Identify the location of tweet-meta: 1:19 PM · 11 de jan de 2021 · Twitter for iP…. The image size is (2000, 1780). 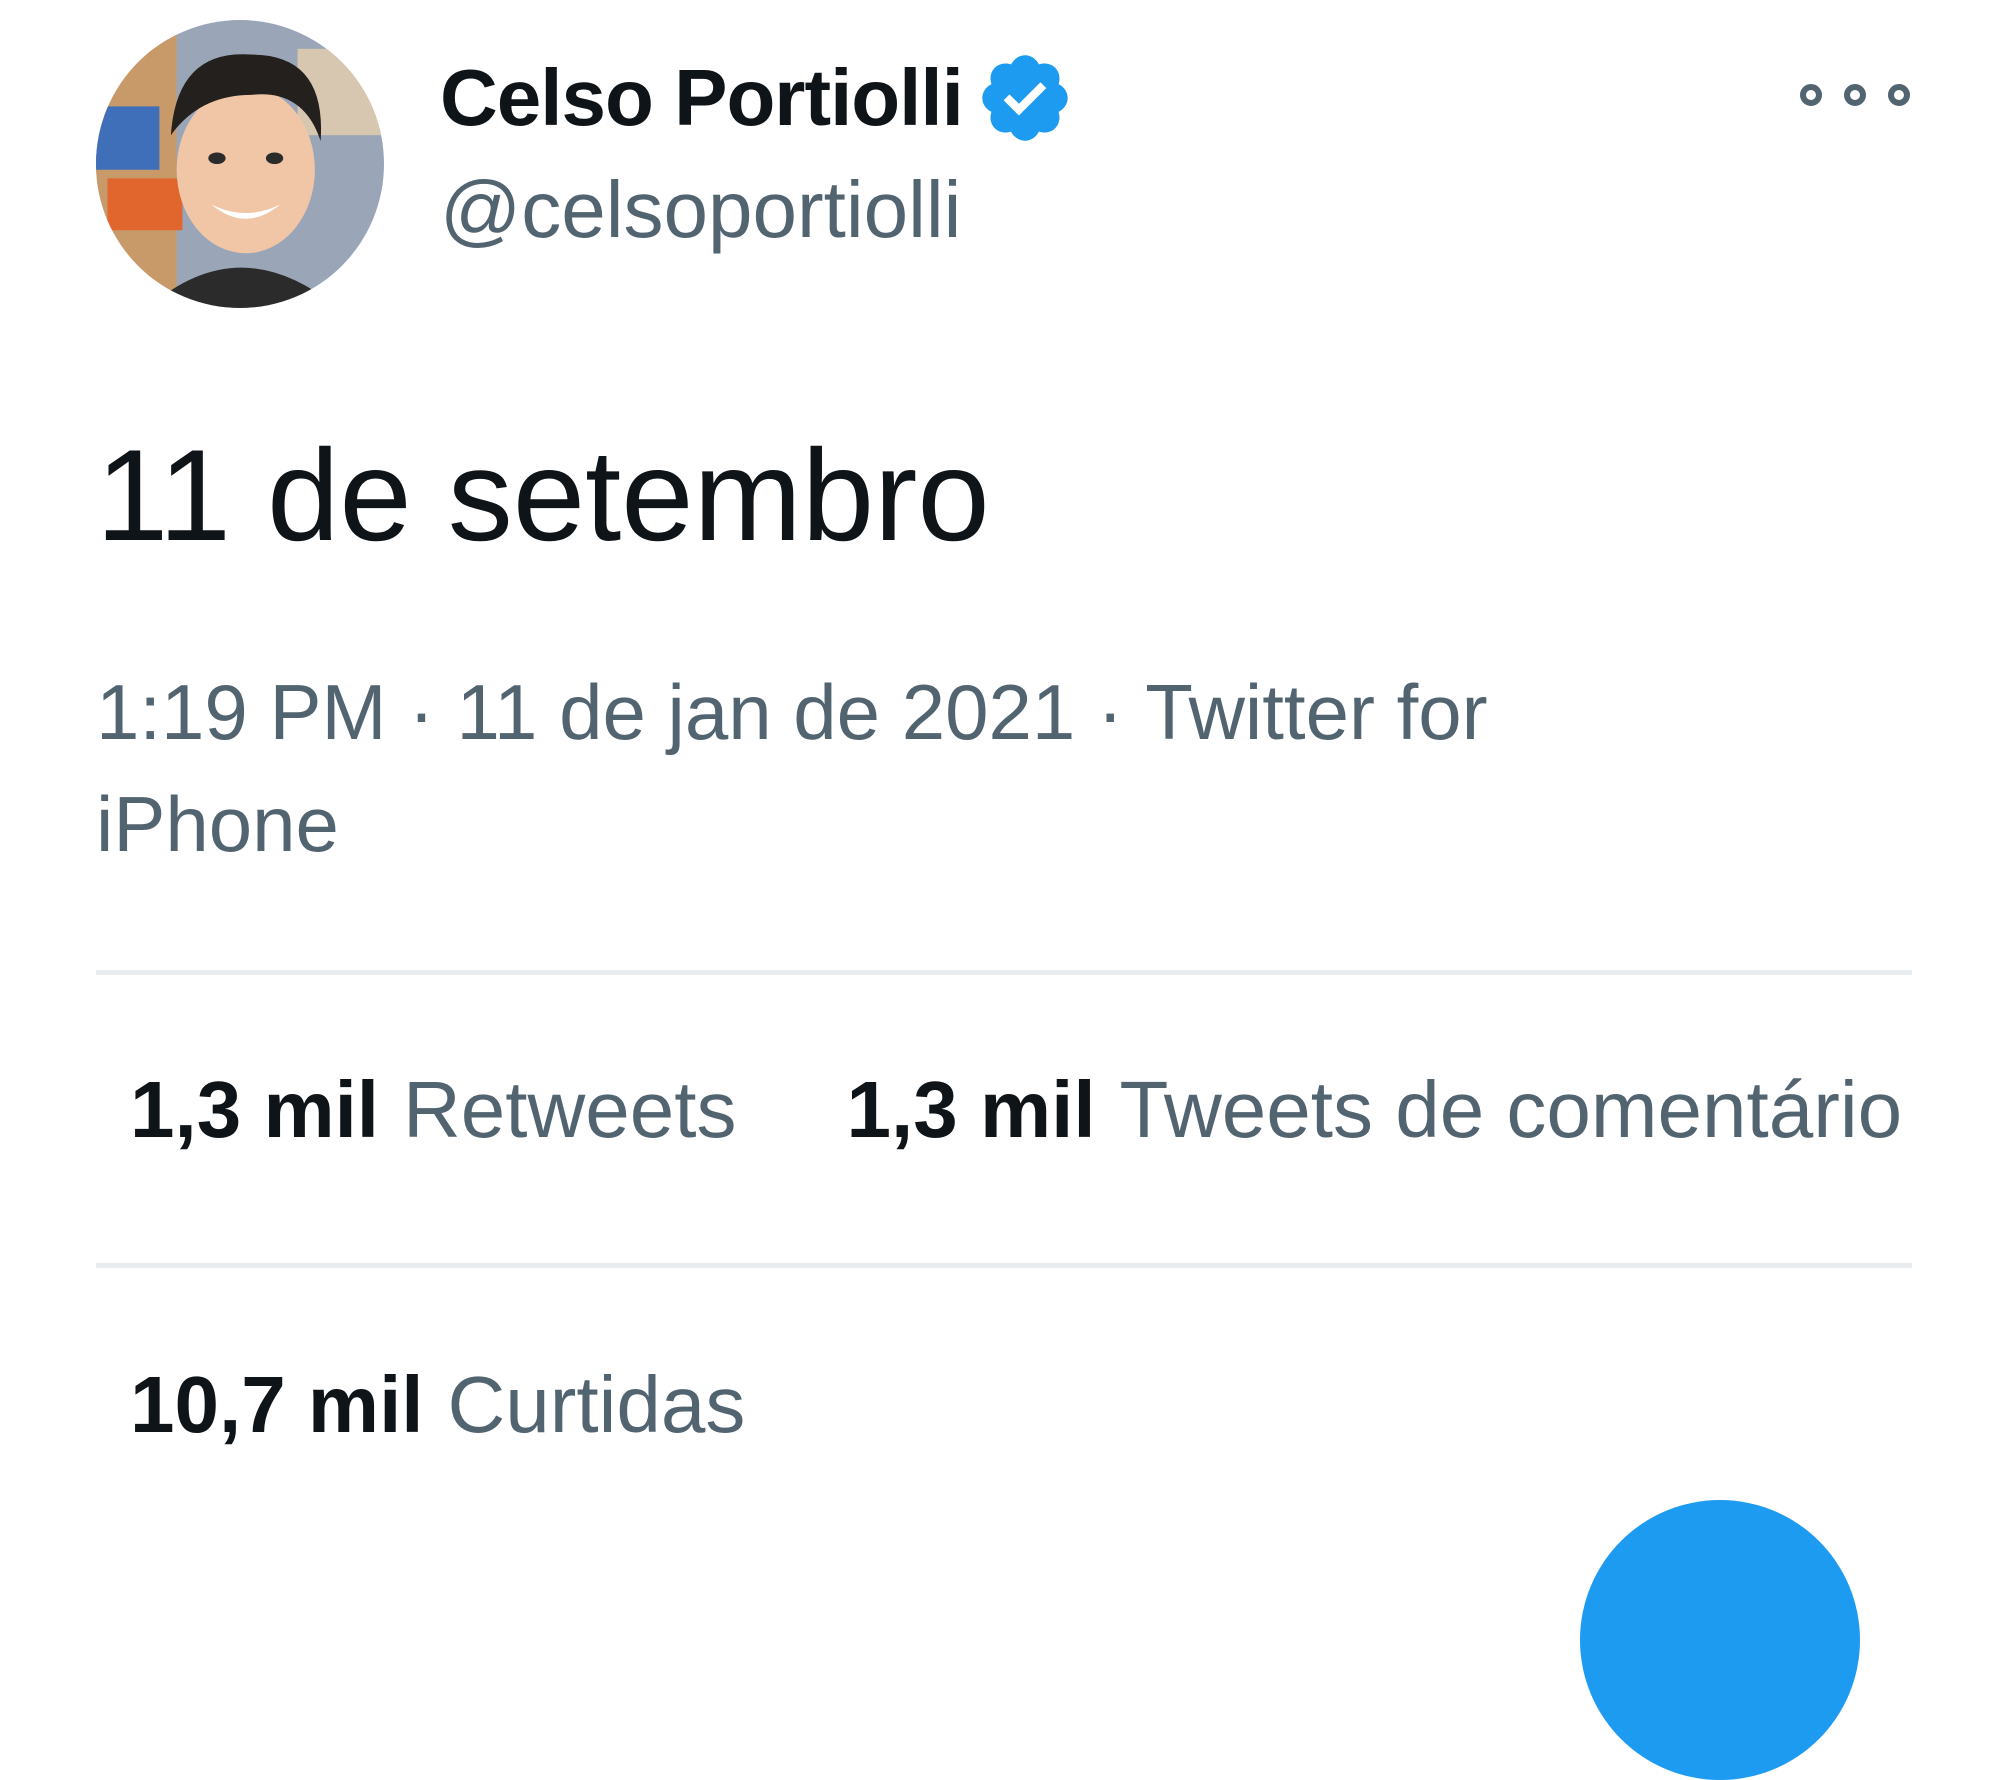
(916, 768).